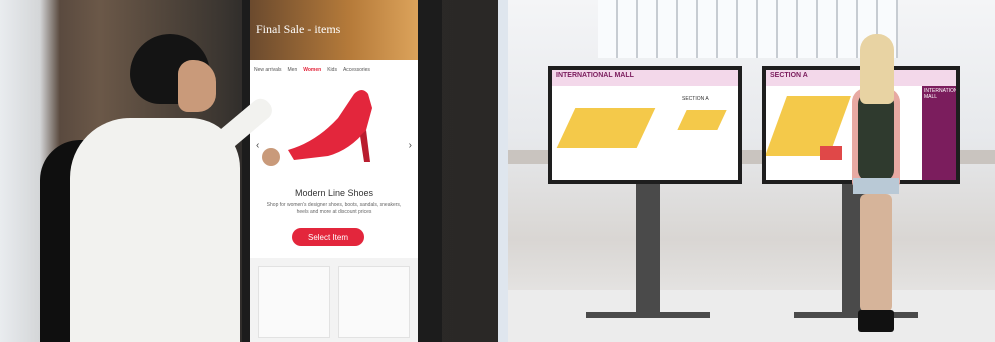  Describe the element at coordinates (831, 153) in the screenshot. I see `highlight-store` at that location.